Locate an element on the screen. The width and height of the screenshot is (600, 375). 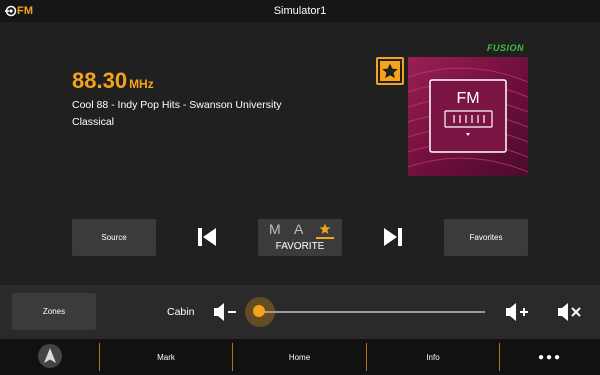
frequency-display: 88.30 MHz is located at coordinates (113, 81).